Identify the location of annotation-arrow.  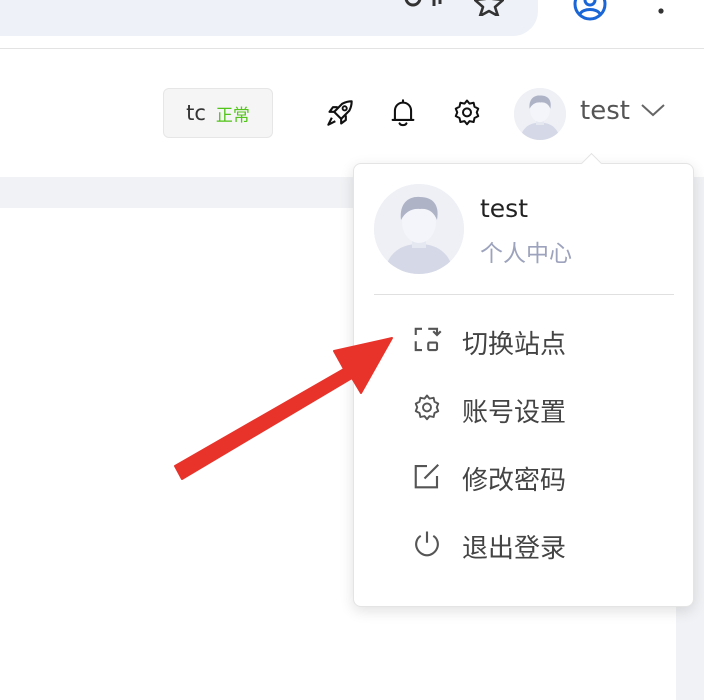
(283, 408).